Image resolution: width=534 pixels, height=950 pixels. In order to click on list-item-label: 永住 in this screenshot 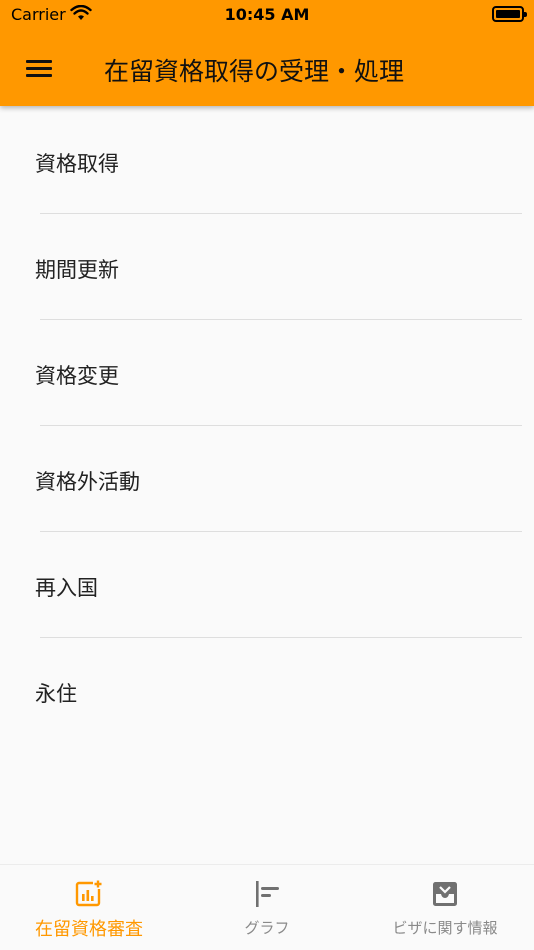, I will do `click(56, 694)`.